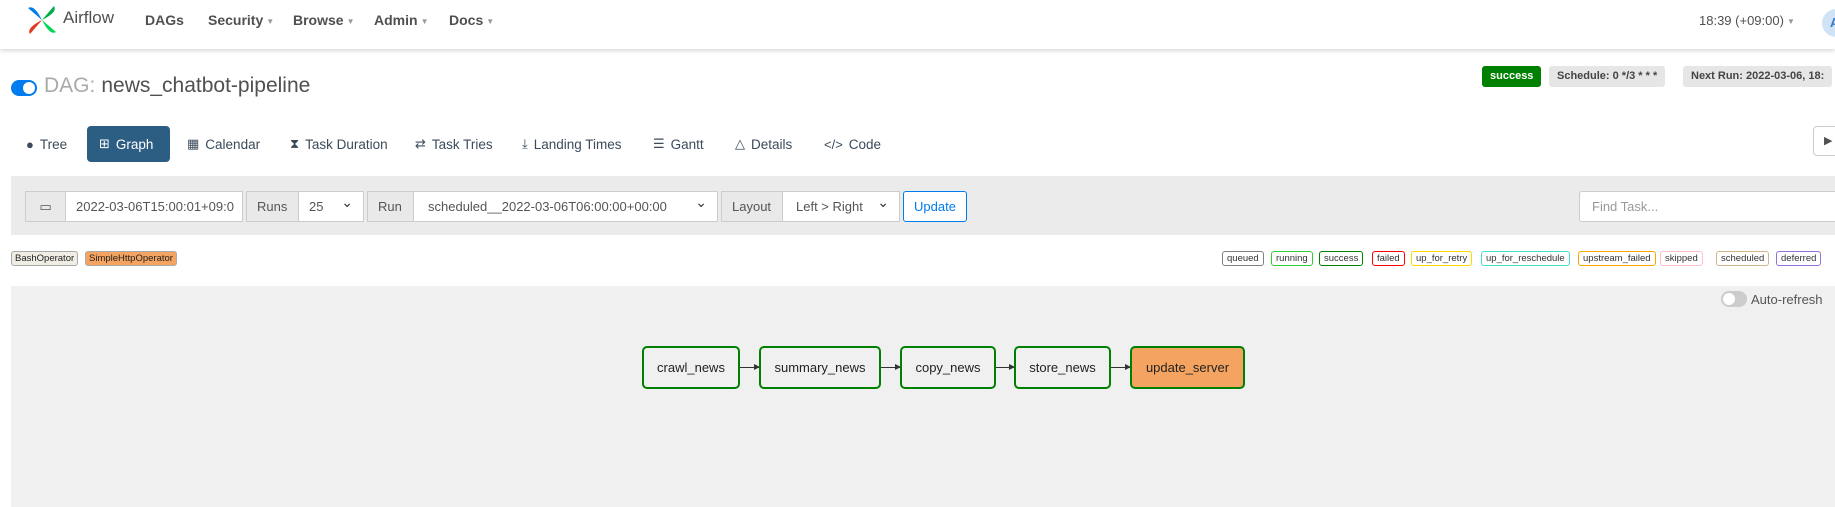  I want to click on nav-browse: Browse ▼, so click(324, 20).